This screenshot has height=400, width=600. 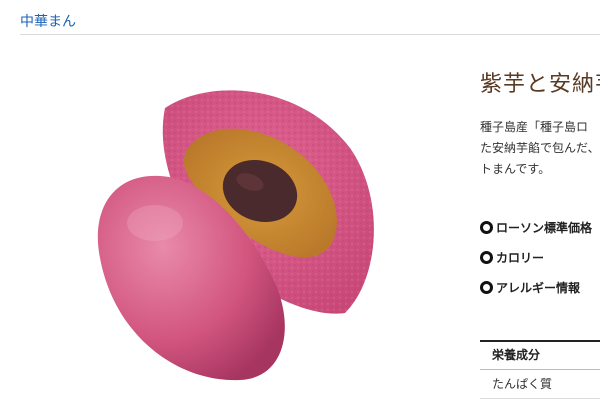 I want to click on nutrition-table: 栄養成分 たんぱく質, so click(x=540, y=369).